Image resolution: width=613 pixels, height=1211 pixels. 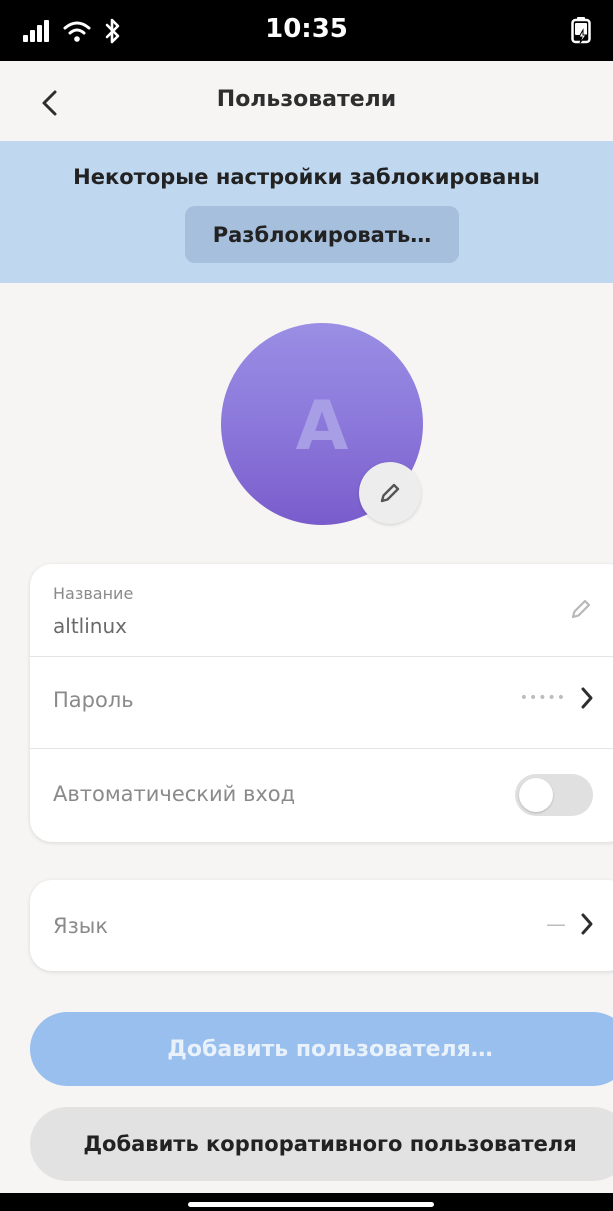 What do you see at coordinates (322, 426) in the screenshot?
I see `avatar-initial: A` at bounding box center [322, 426].